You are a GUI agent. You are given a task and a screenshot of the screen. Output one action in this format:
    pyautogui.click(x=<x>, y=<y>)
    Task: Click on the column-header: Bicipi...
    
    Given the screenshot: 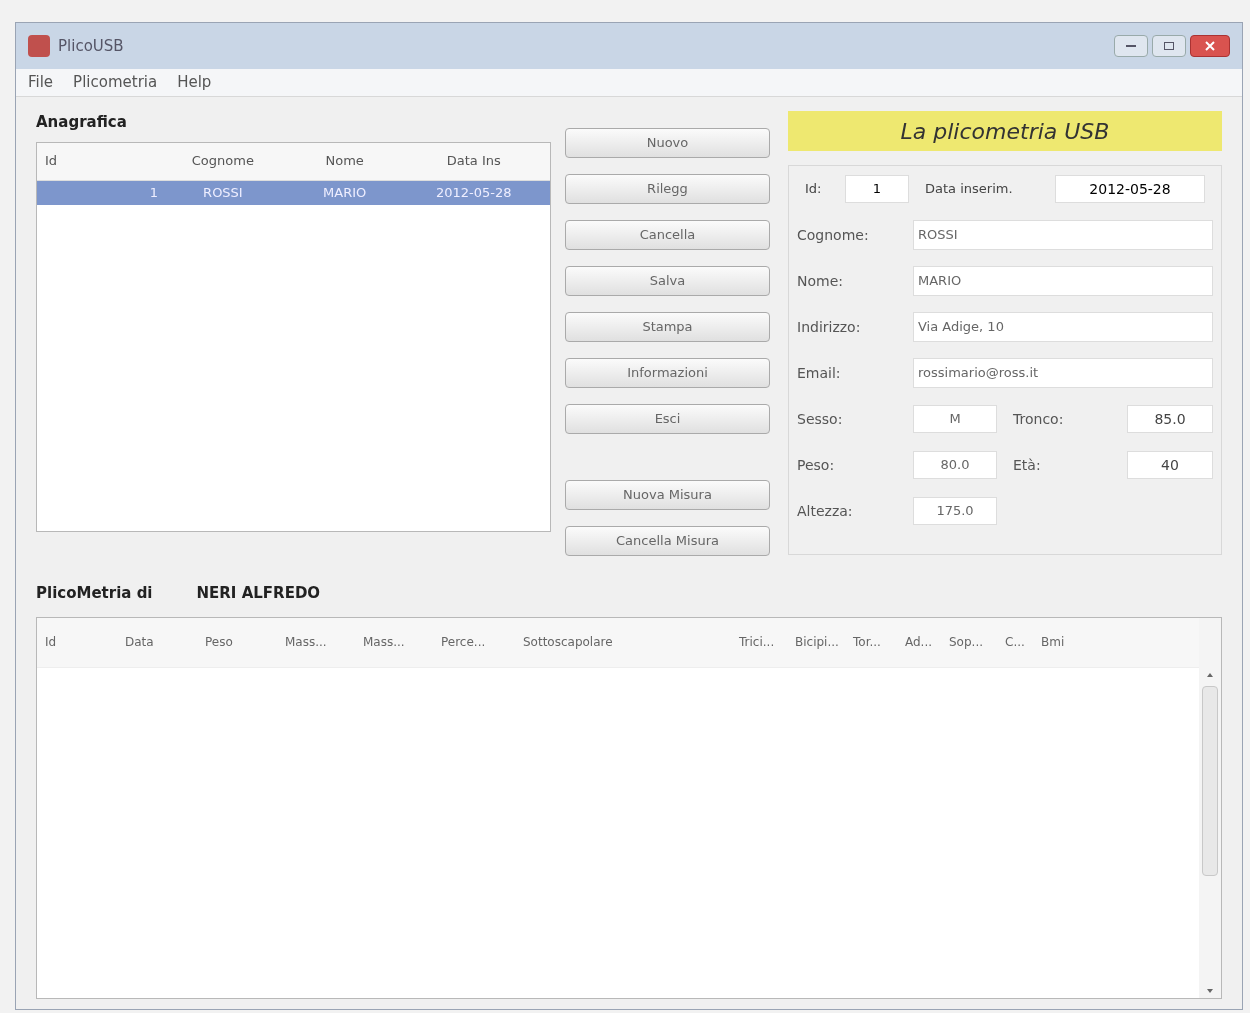 What is the action you would take?
    pyautogui.click(x=824, y=642)
    